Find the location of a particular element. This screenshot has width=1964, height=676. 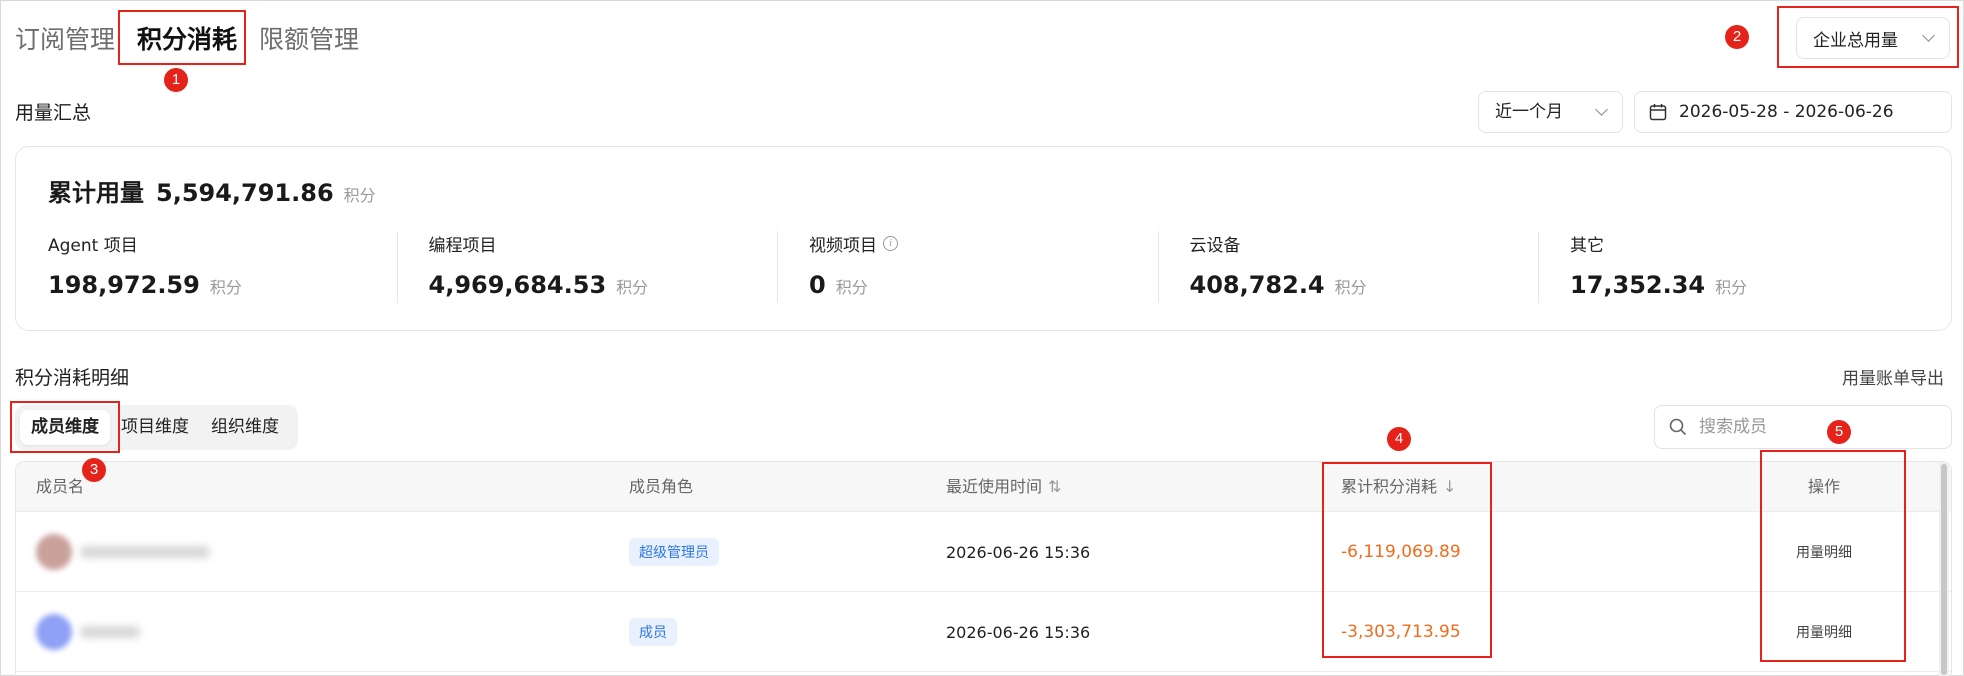

role-tag: 成员 is located at coordinates (653, 632).